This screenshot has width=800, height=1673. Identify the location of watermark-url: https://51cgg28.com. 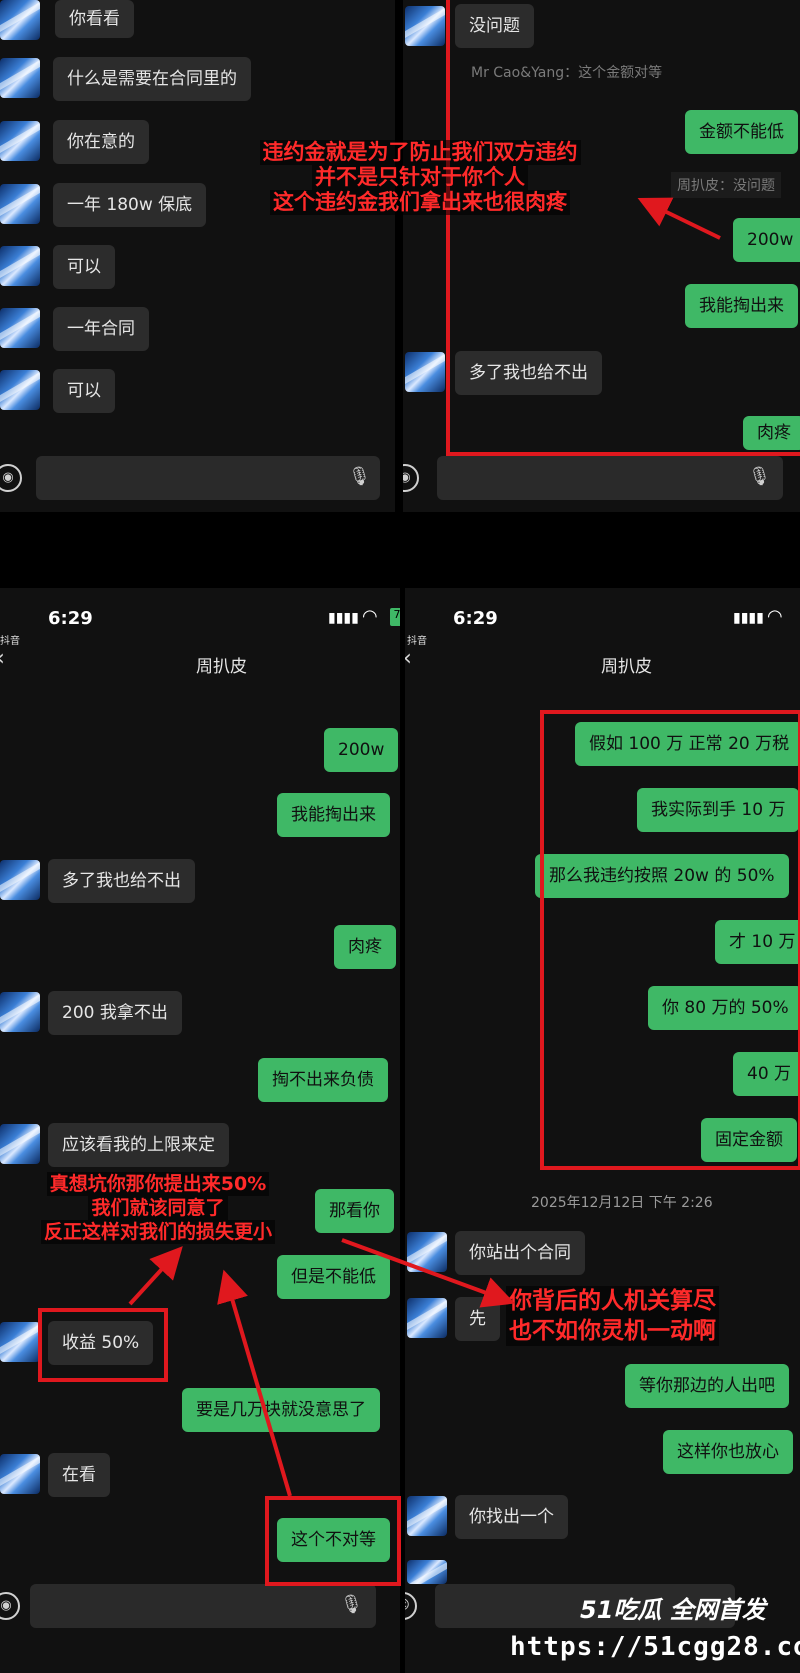
(655, 1647).